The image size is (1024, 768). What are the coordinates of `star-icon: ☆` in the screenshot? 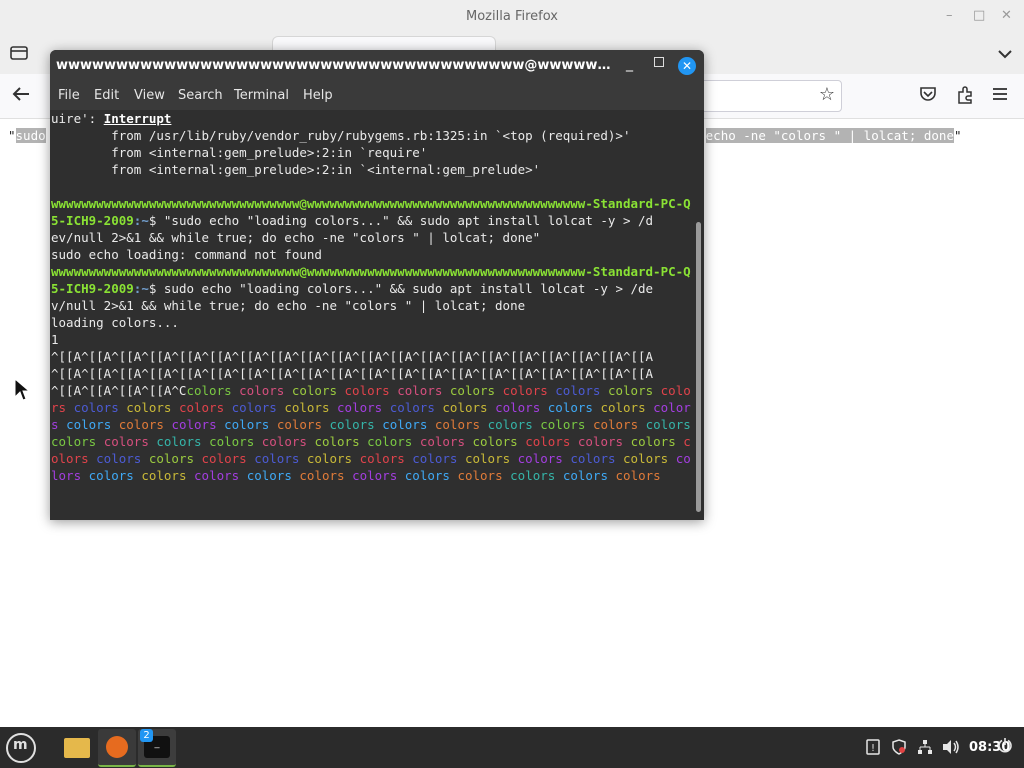 It's located at (827, 94).